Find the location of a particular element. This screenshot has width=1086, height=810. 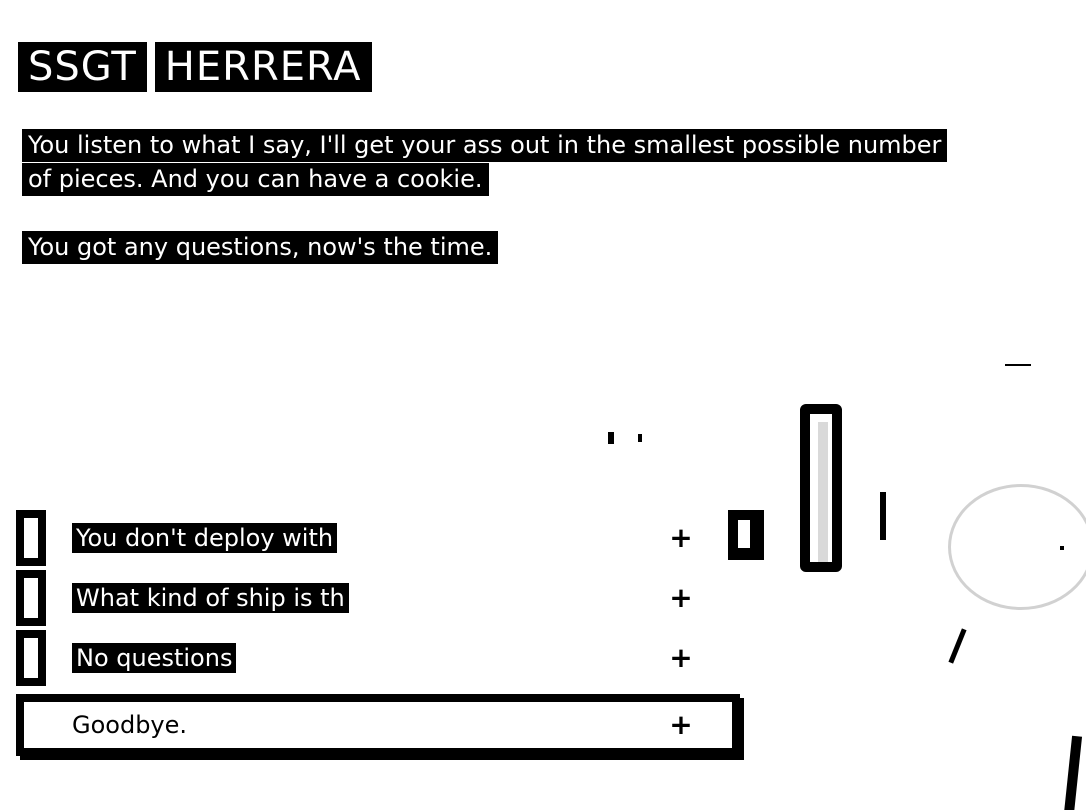

option-label-text: No questions is located at coordinates (154, 658).